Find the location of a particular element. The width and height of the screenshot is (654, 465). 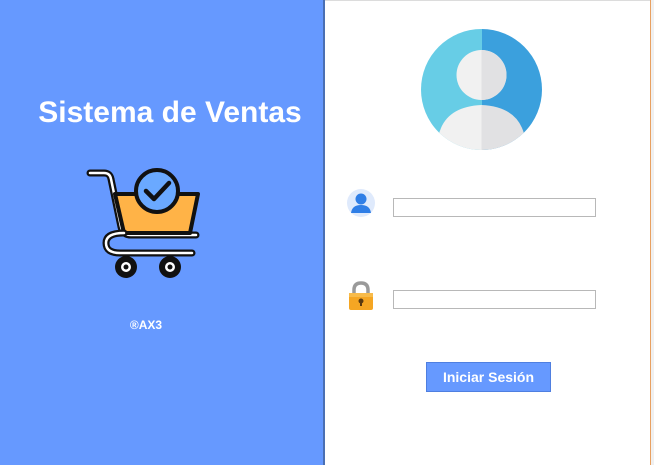

shopping-cart-check-icon is located at coordinates (143, 223).